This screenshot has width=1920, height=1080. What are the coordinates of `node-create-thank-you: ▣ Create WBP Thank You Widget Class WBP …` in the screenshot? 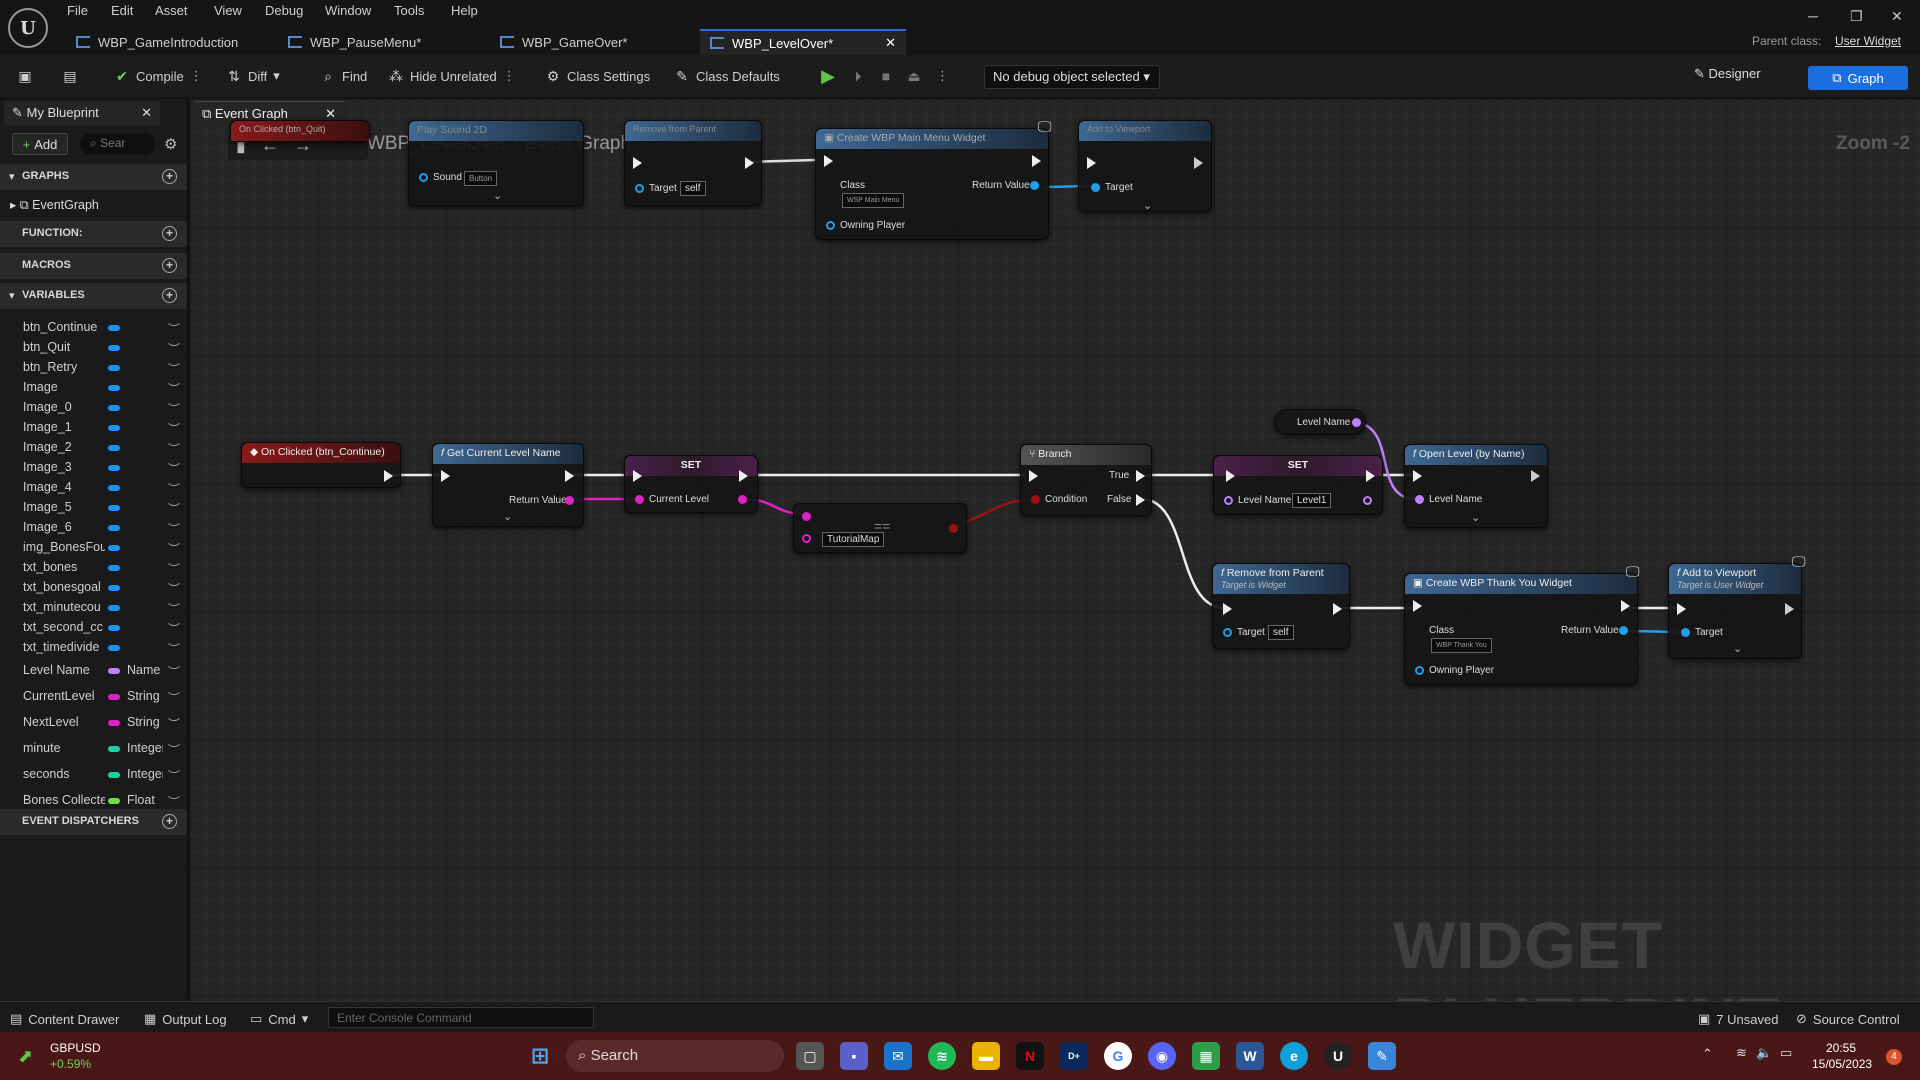 It's located at (1521, 629).